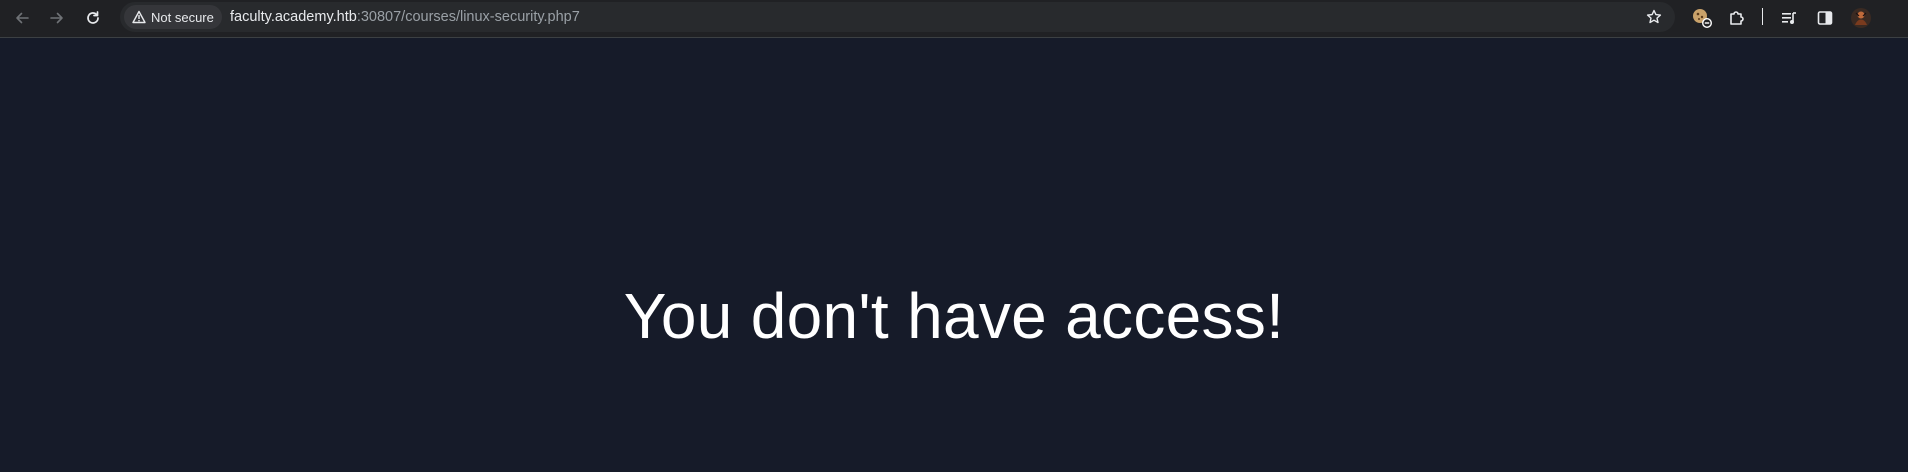  I want to click on toolbar-divider, so click(1762, 16).